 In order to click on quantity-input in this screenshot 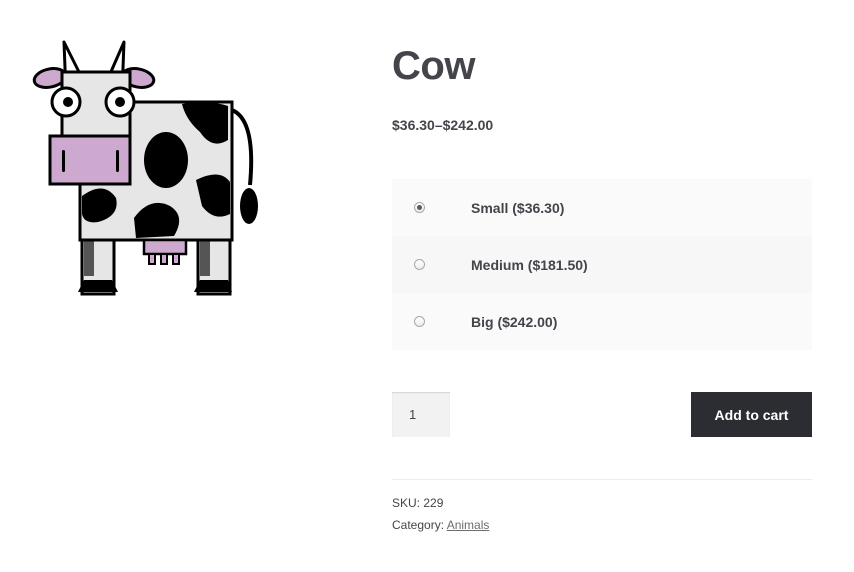, I will do `click(421, 414)`.